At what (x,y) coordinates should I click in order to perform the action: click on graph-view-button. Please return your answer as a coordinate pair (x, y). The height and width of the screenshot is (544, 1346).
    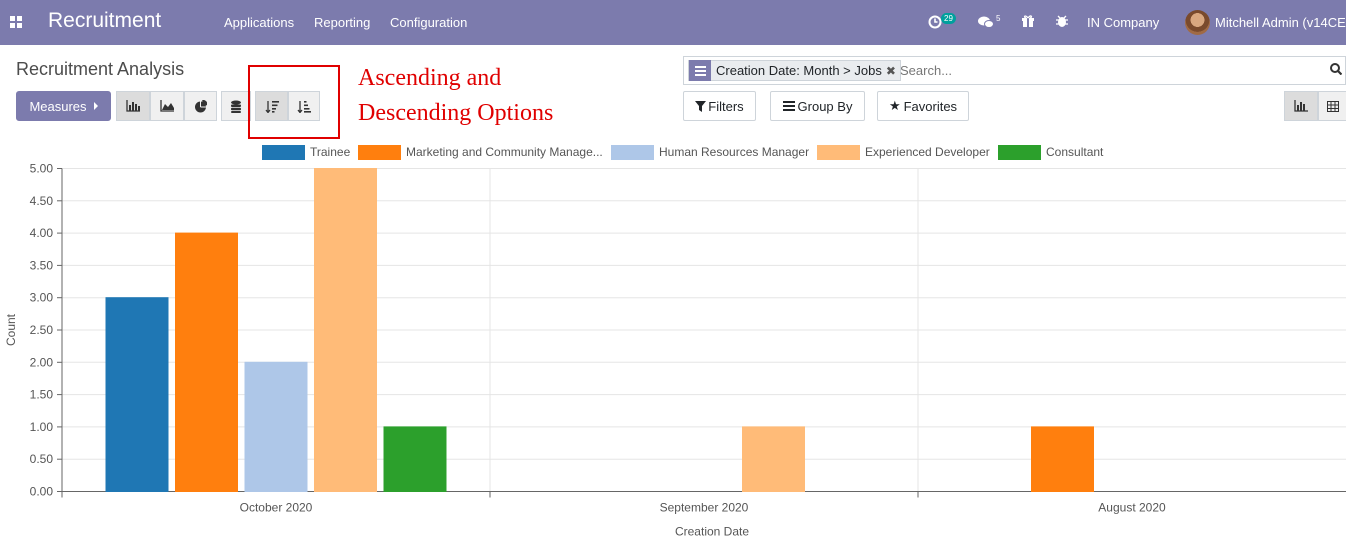
    Looking at the image, I should click on (1301, 106).